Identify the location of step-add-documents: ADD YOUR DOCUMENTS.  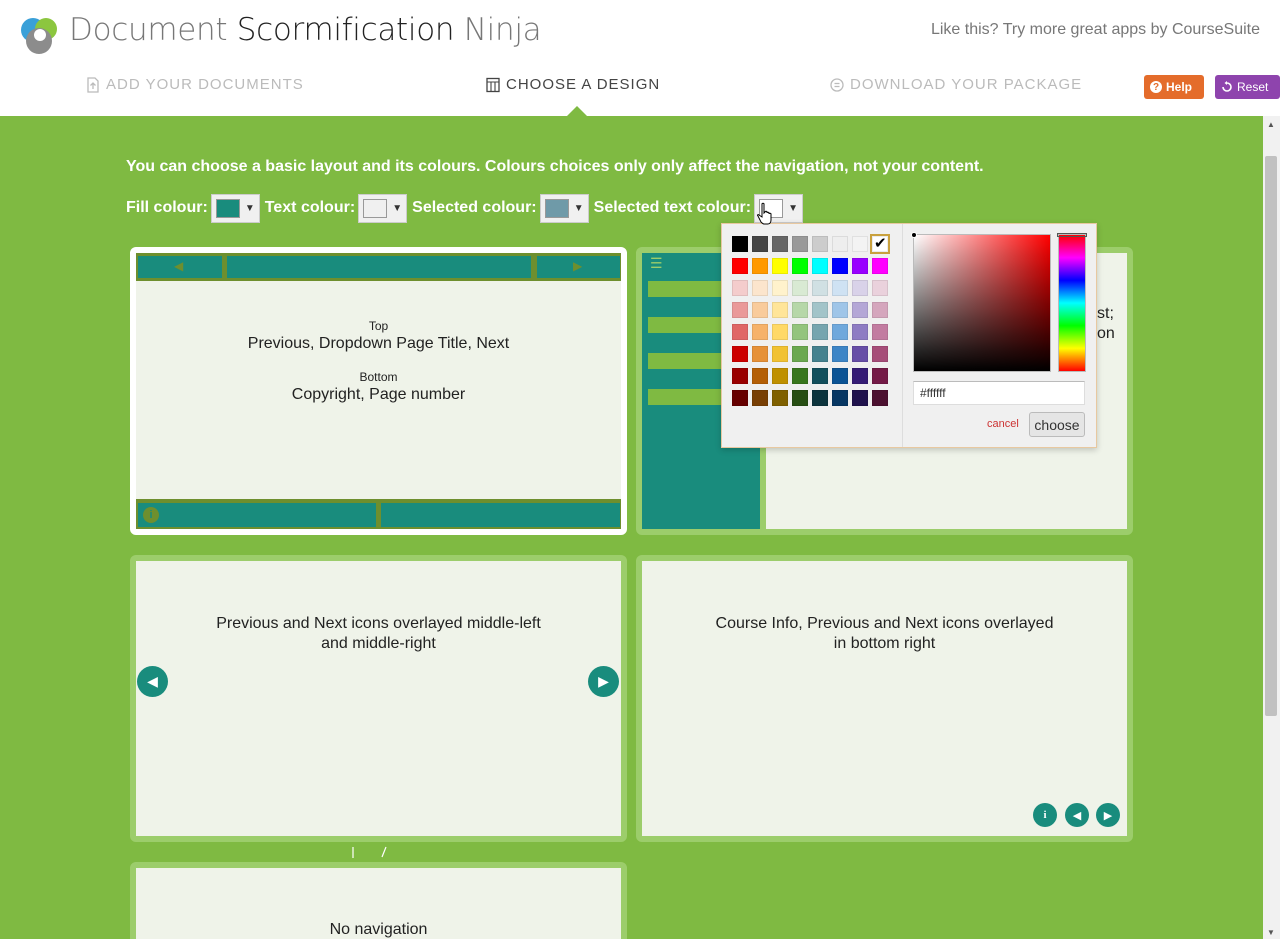
(195, 84).